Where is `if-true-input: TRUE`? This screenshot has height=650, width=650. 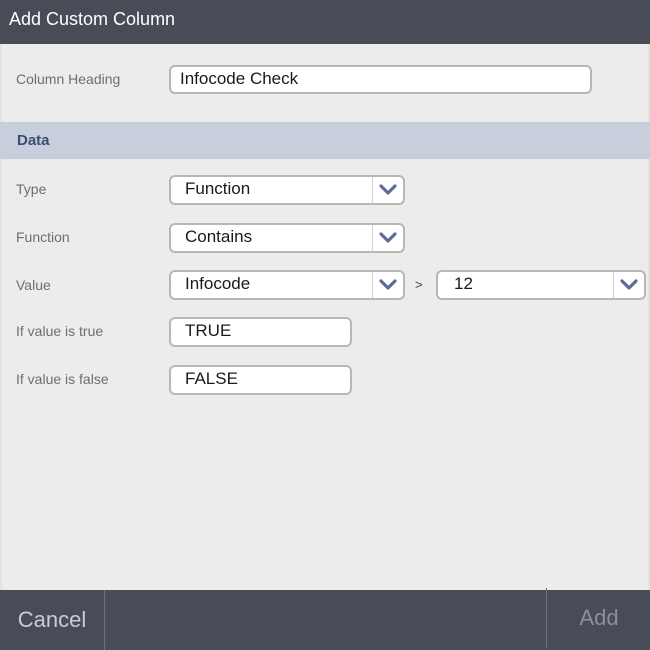 if-true-input: TRUE is located at coordinates (260, 332).